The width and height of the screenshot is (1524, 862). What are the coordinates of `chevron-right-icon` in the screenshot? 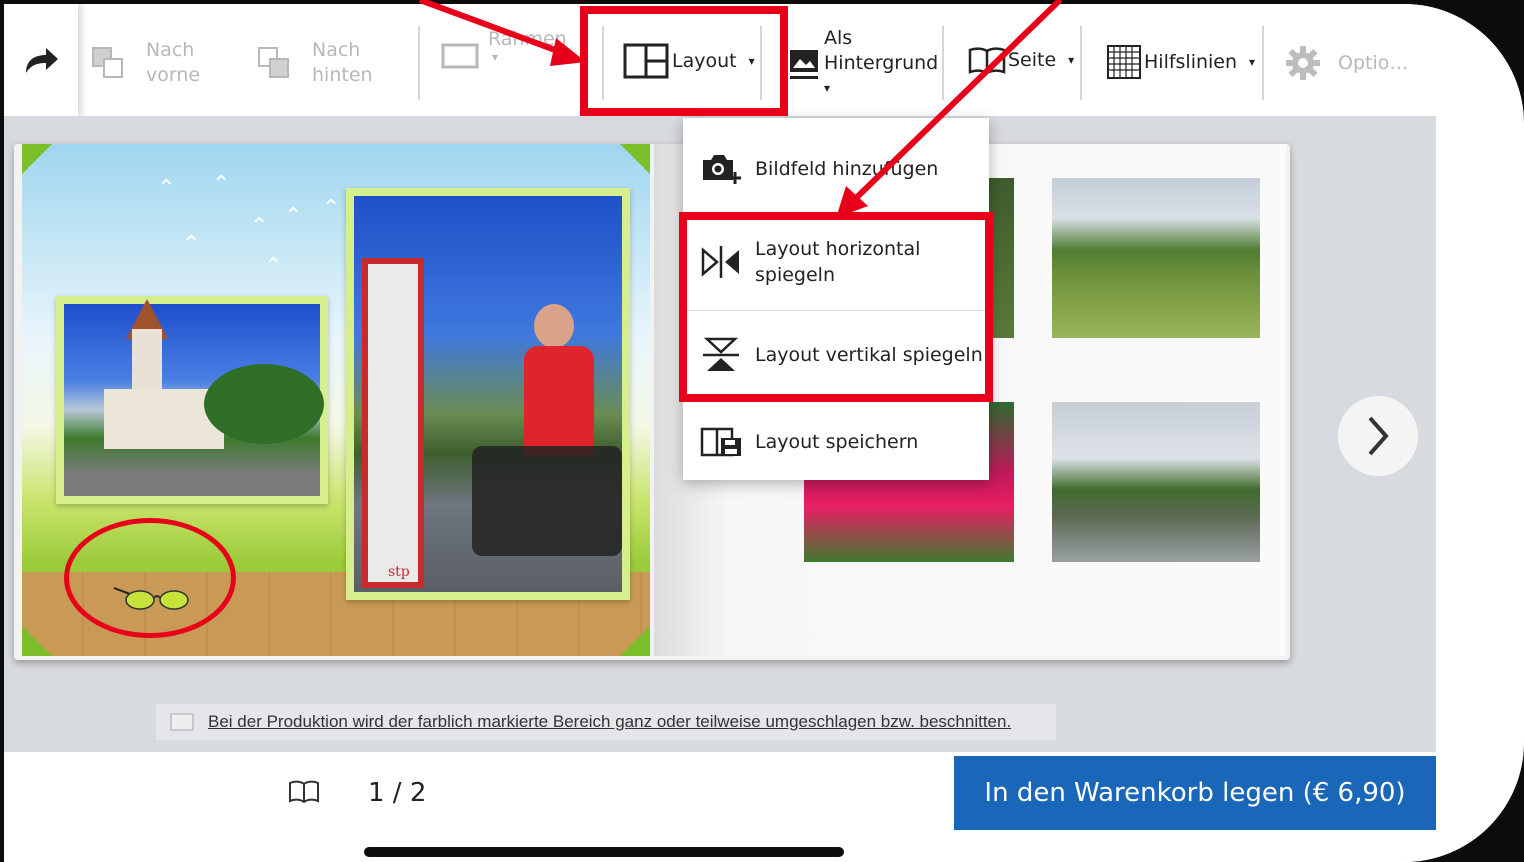 It's located at (1378, 436).